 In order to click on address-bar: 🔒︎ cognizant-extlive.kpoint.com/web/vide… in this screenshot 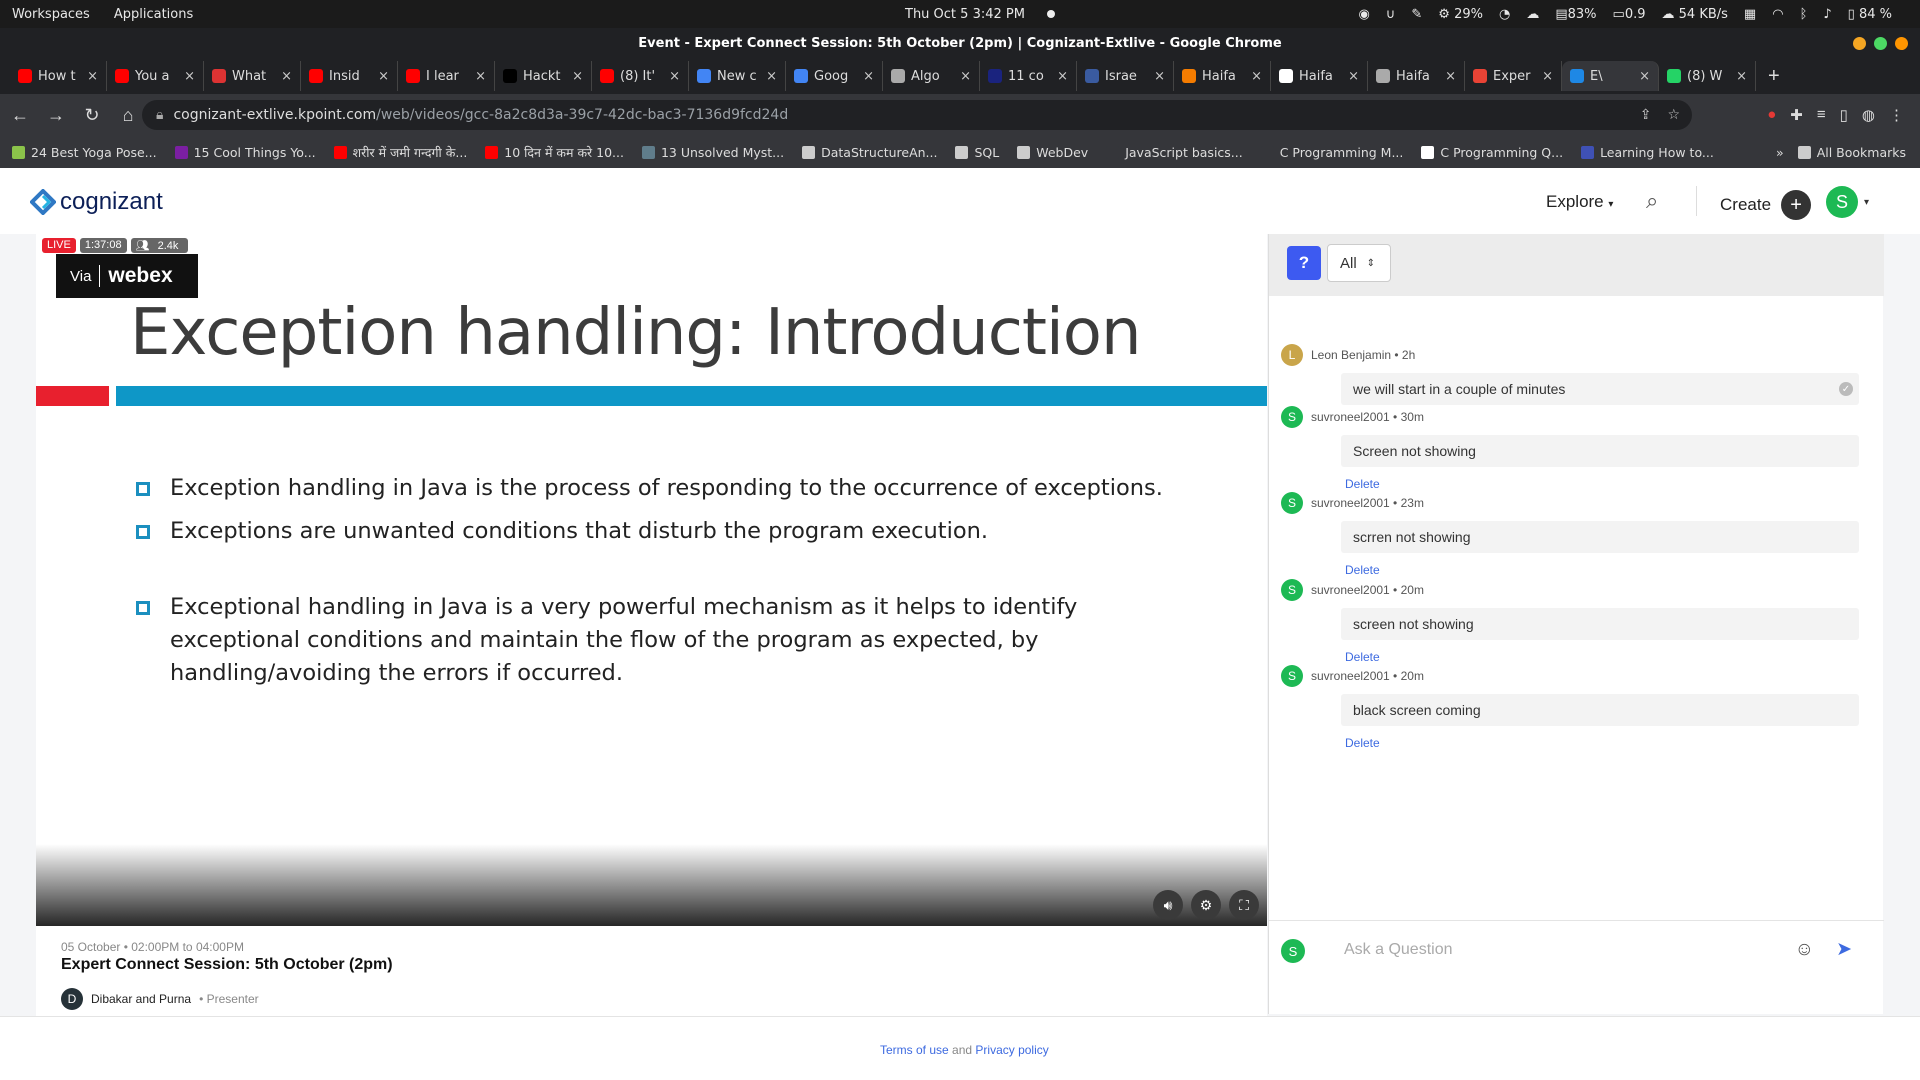, I will do `click(917, 115)`.